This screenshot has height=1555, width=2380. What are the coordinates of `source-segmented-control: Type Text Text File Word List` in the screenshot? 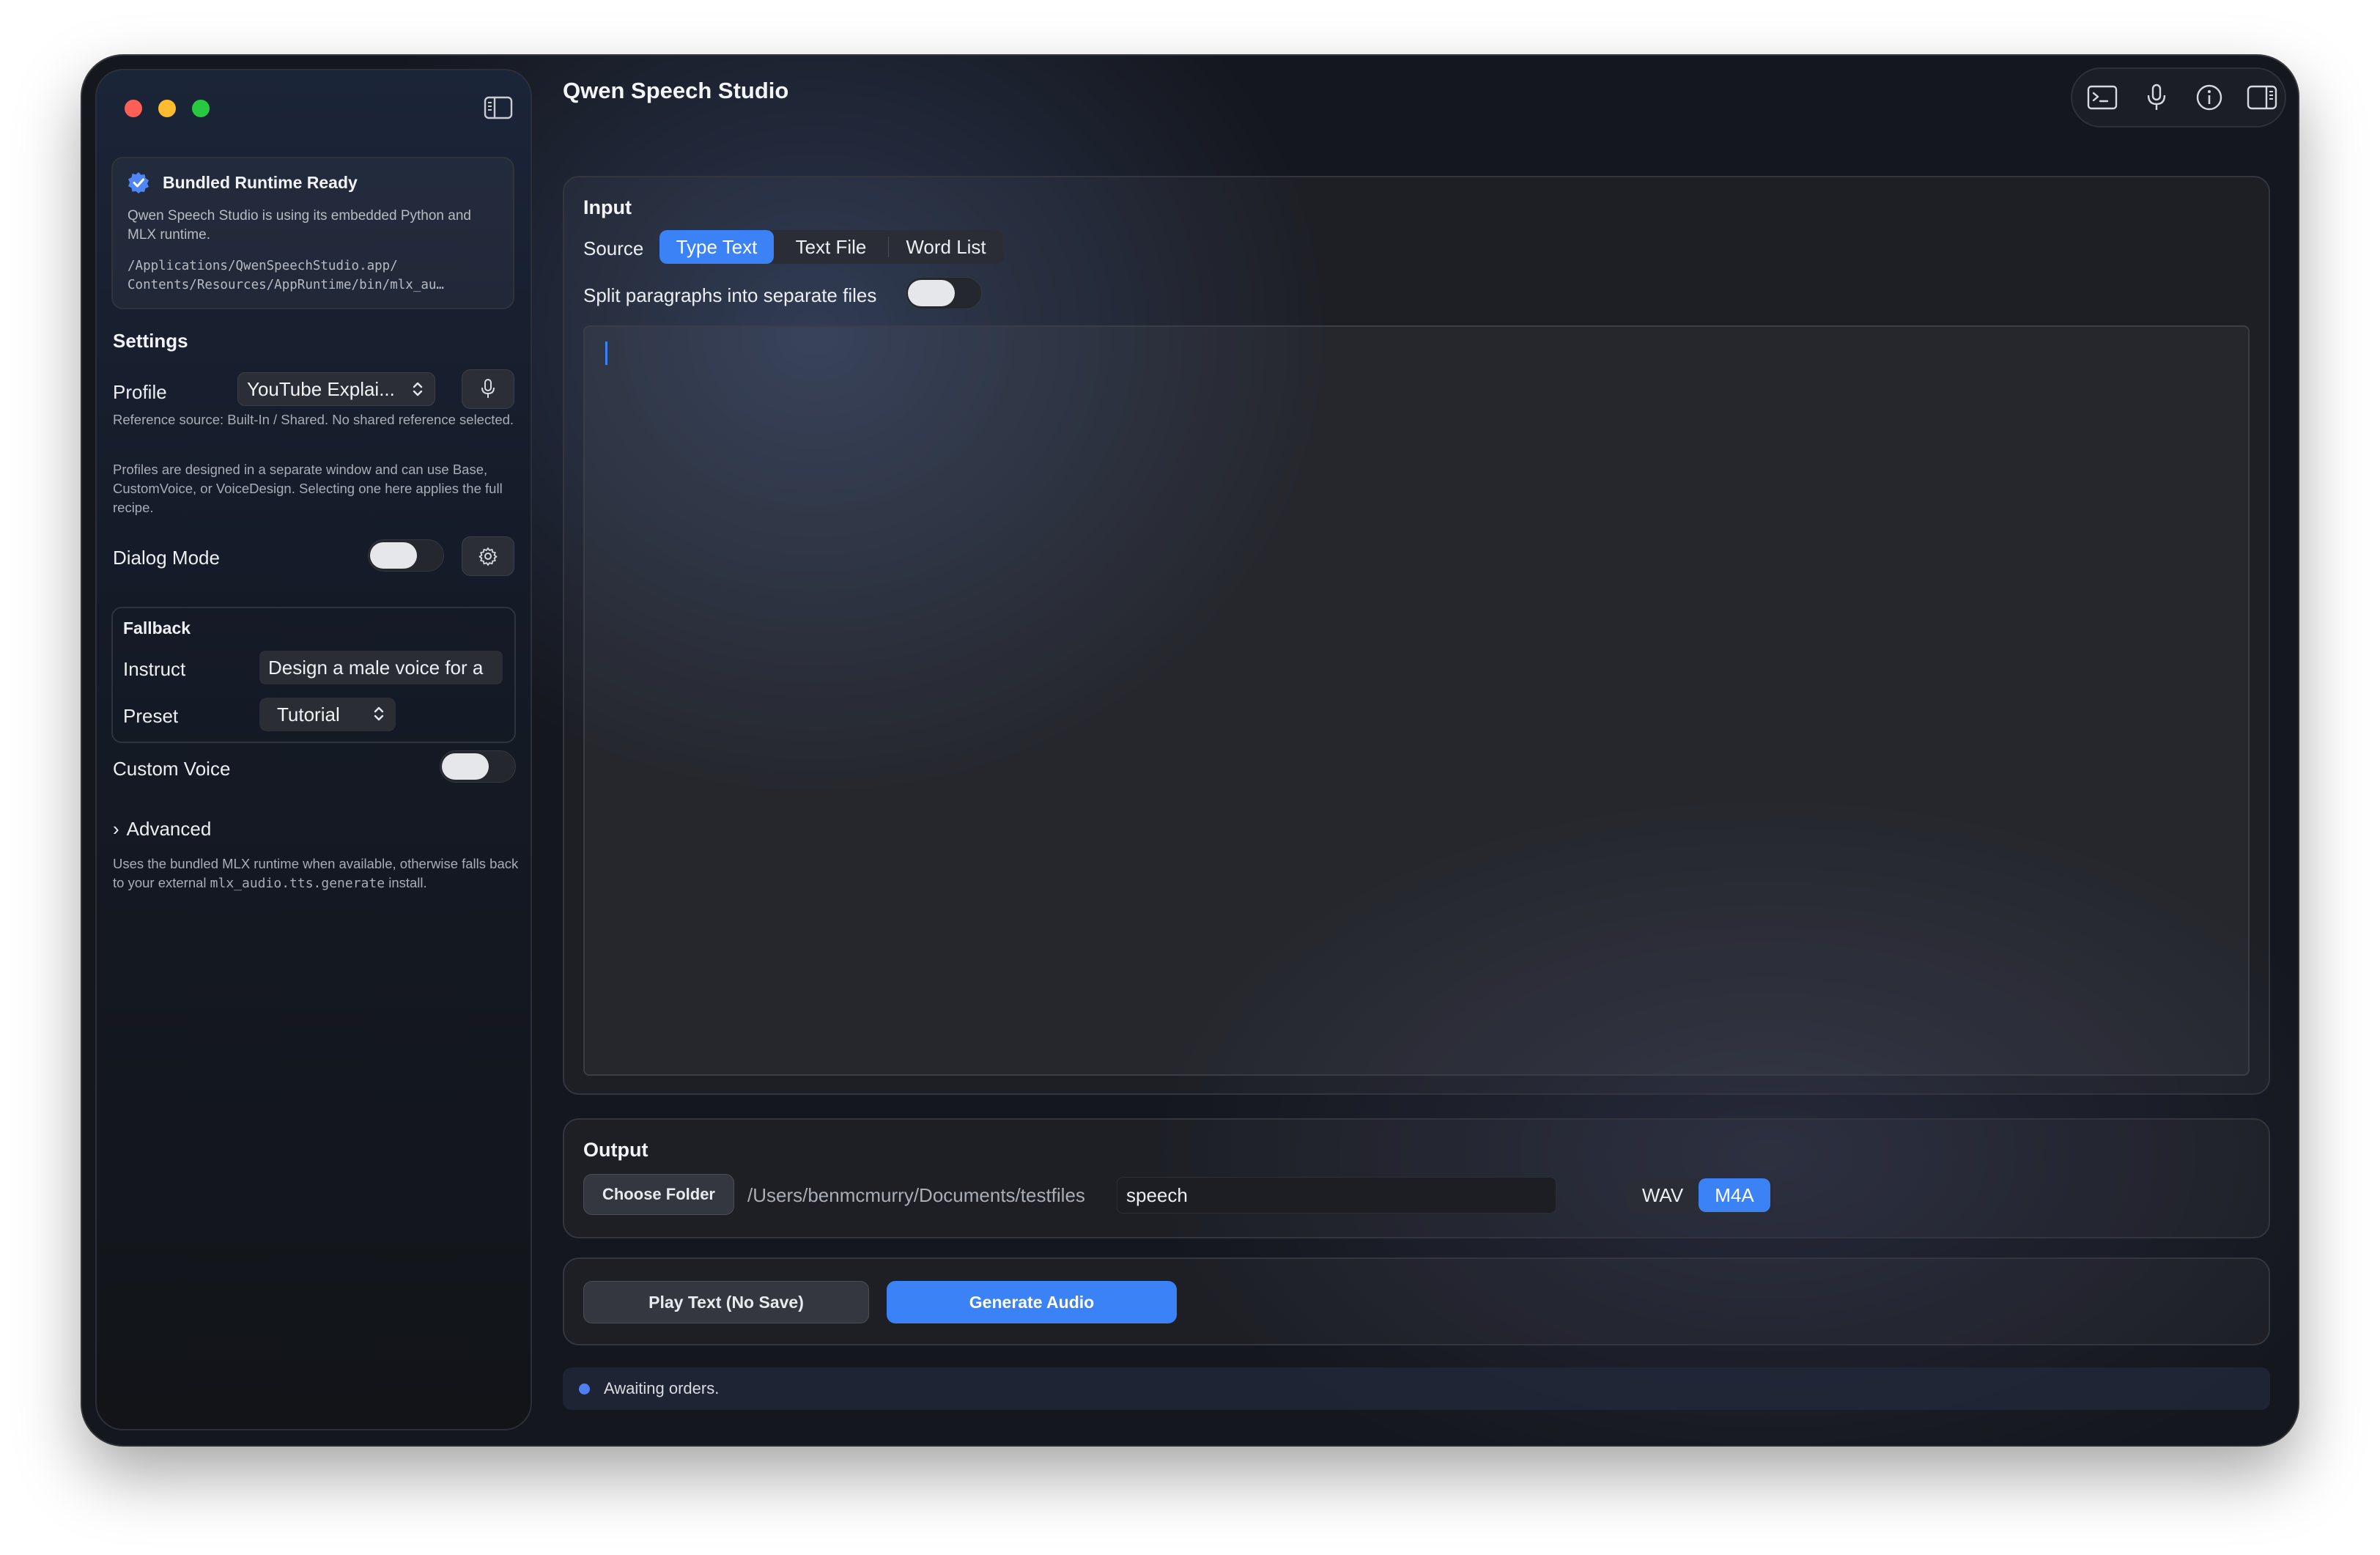 It's located at (831, 247).